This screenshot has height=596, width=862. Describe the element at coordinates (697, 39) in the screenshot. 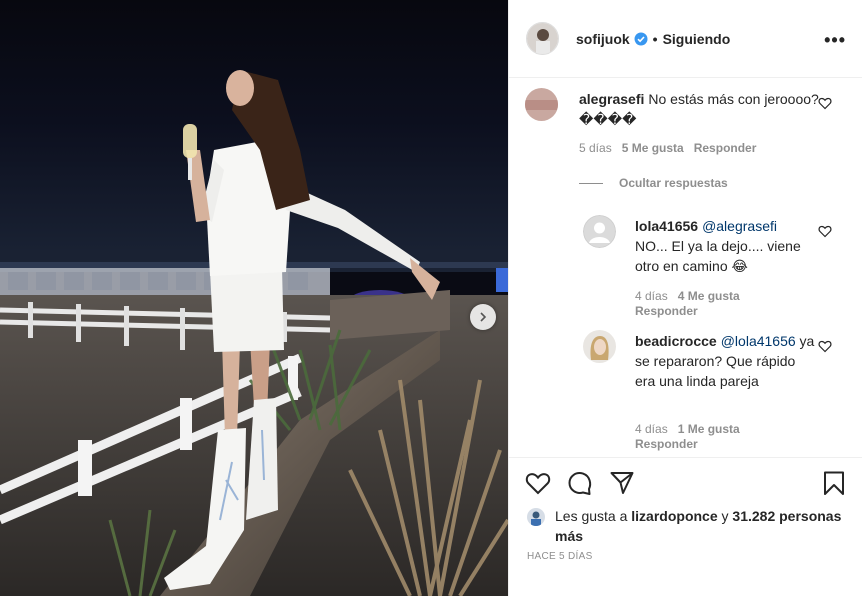

I see `follow-status-button: Siguiendo` at that location.